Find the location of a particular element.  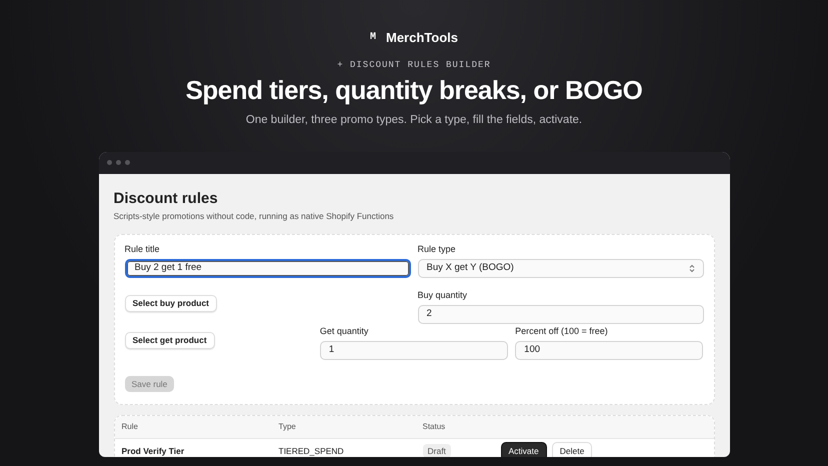

subtitle: One builder, three promo types. Pick a type, fill the fields, activate. is located at coordinates (414, 120).